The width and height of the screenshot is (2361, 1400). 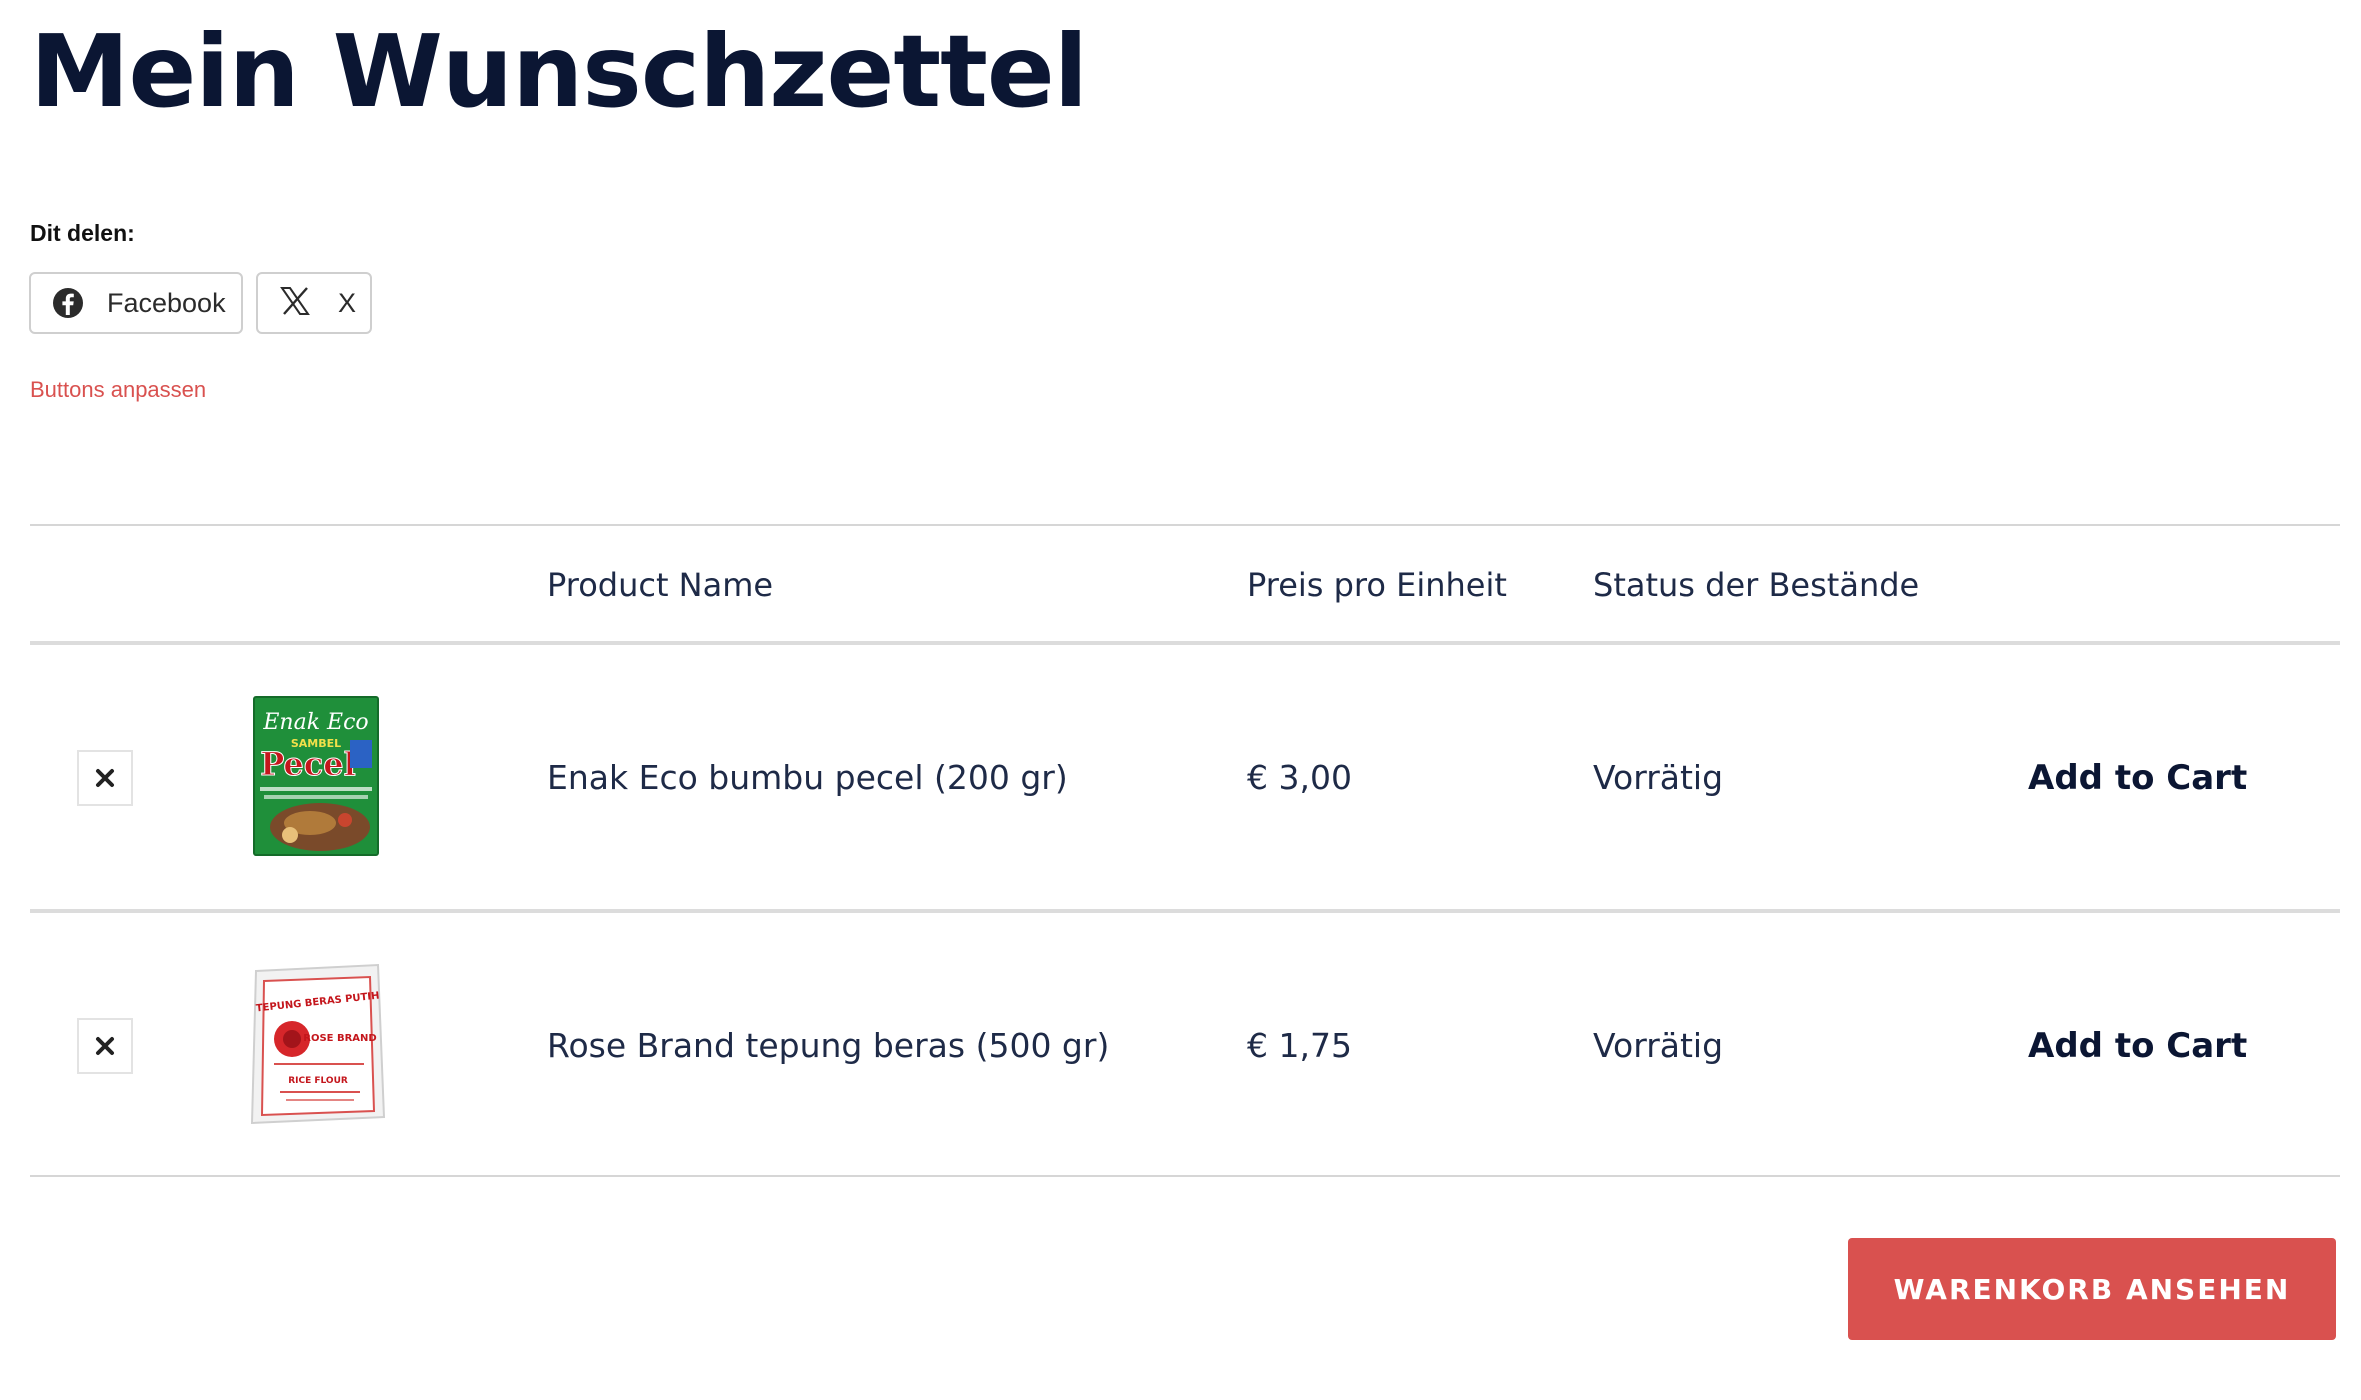 I want to click on x-logo-icon, so click(x=297, y=303).